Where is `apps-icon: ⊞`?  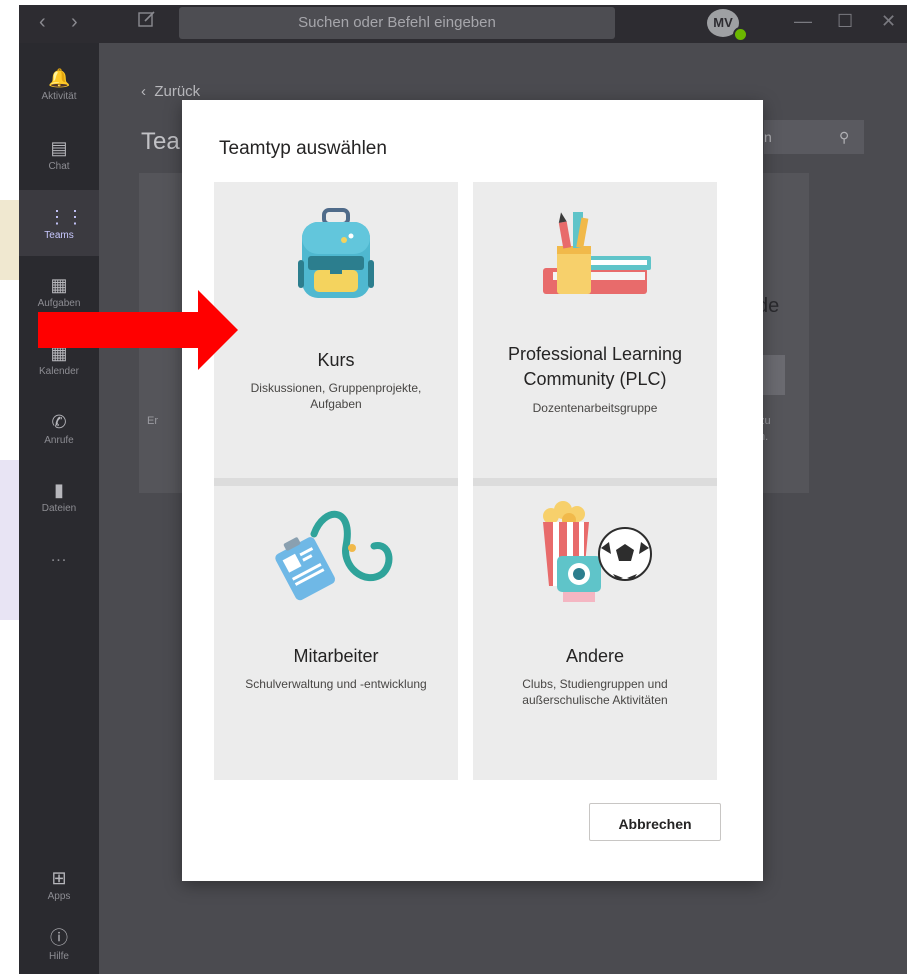
apps-icon: ⊞ is located at coordinates (59, 878).